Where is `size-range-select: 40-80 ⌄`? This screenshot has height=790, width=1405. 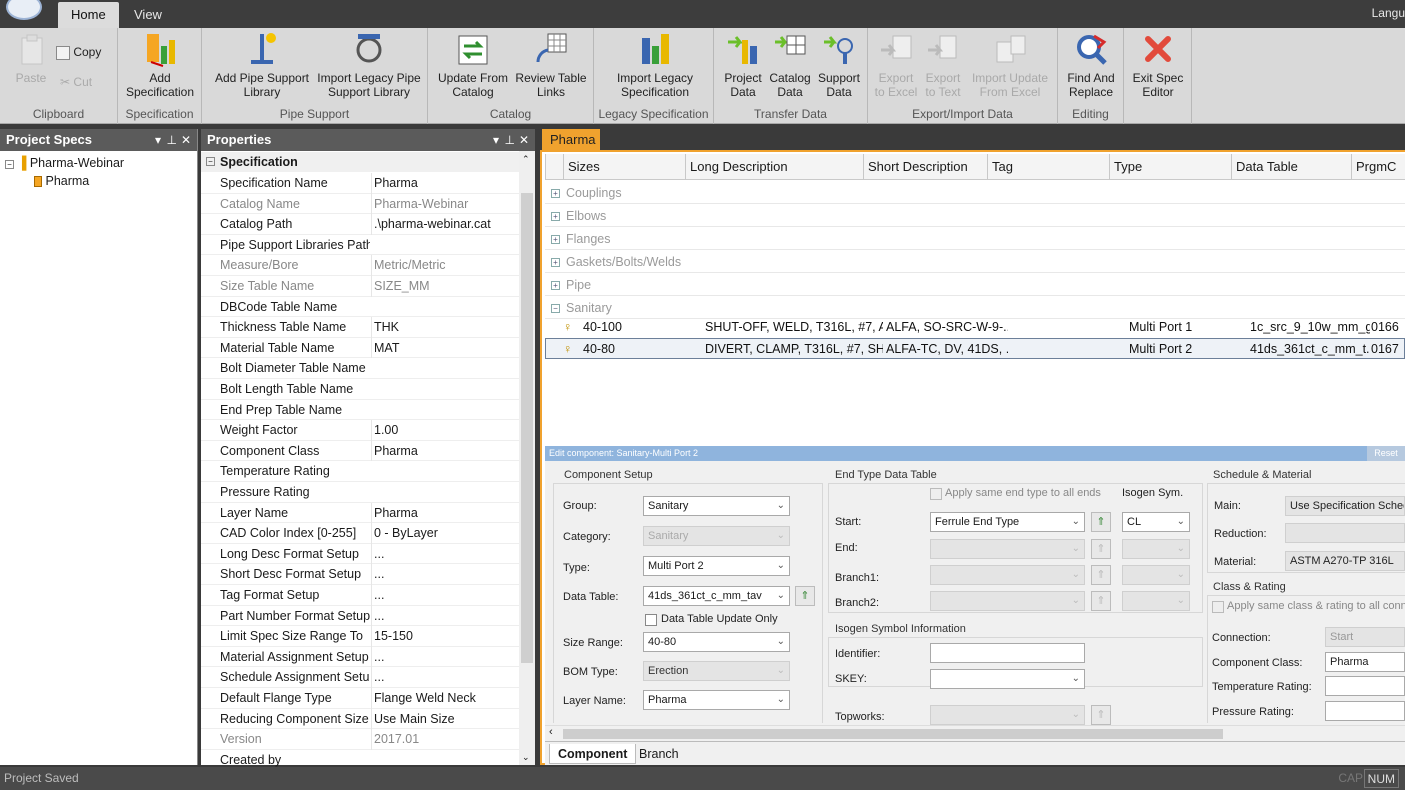
size-range-select: 40-80 ⌄ is located at coordinates (716, 642).